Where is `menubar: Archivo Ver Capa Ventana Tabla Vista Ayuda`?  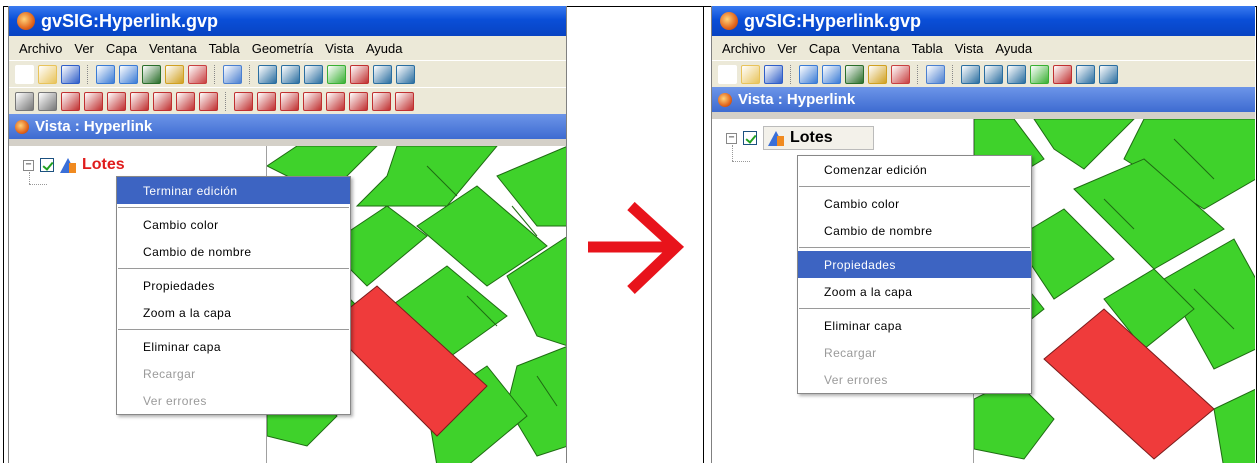 menubar: Archivo Ver Capa Ventana Tabla Vista Ayuda is located at coordinates (983, 48).